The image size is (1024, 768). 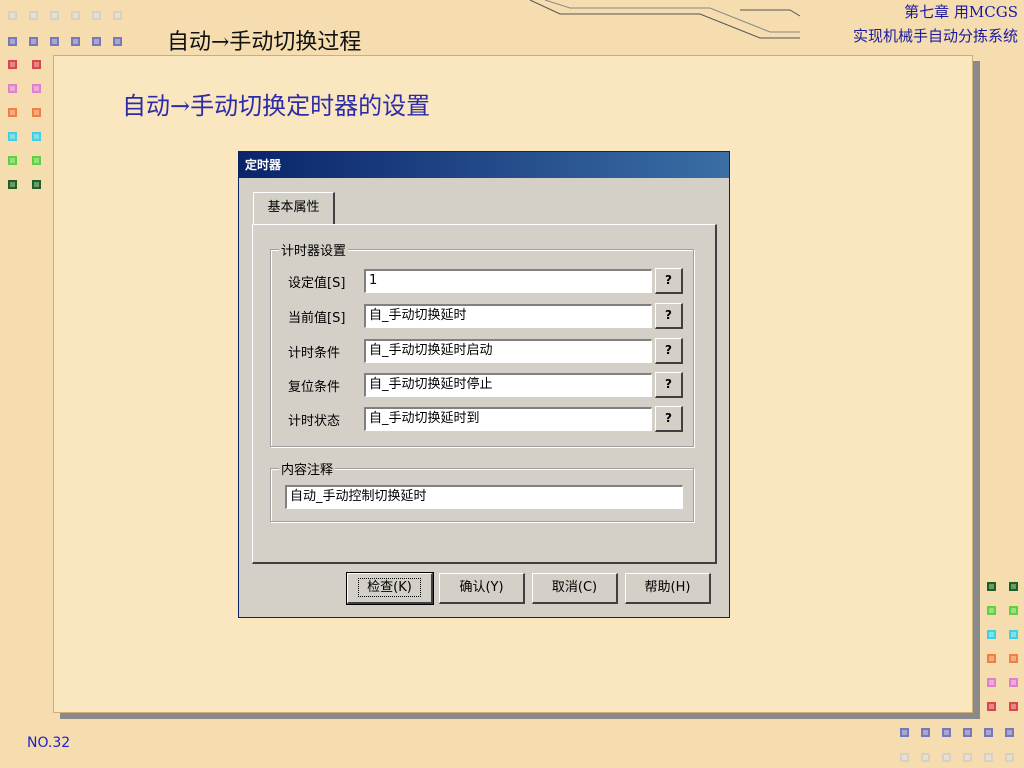 What do you see at coordinates (508, 351) in the screenshot?
I see `timing-condition-field: 自_手动切换延时启动` at bounding box center [508, 351].